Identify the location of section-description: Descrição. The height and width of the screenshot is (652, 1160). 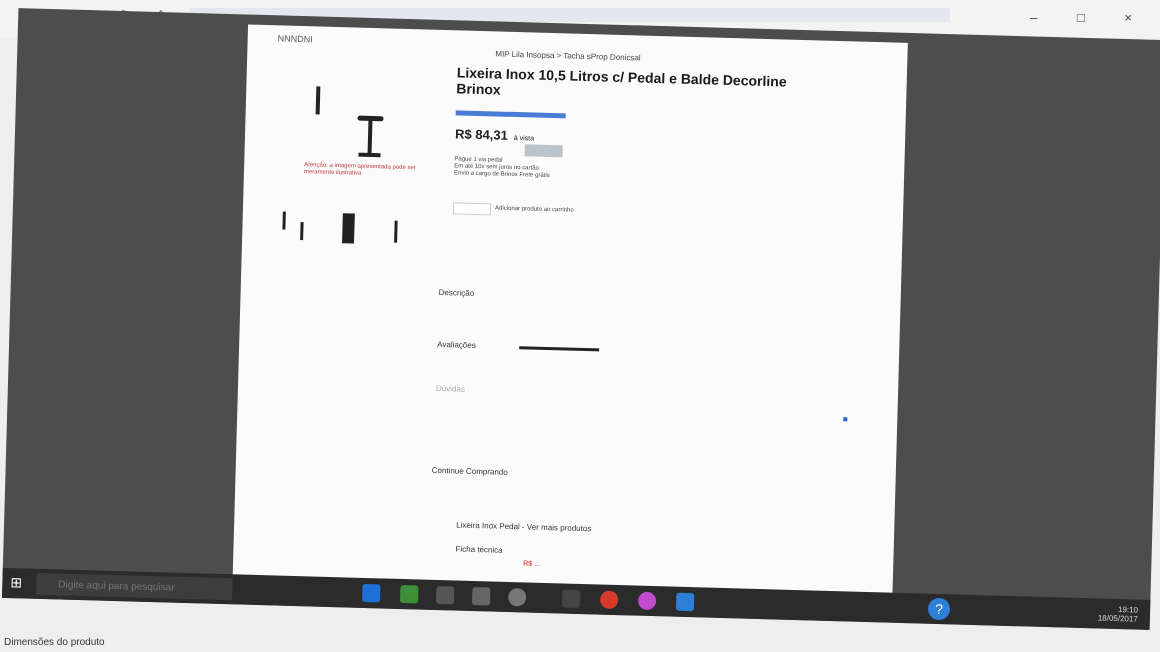
(457, 293).